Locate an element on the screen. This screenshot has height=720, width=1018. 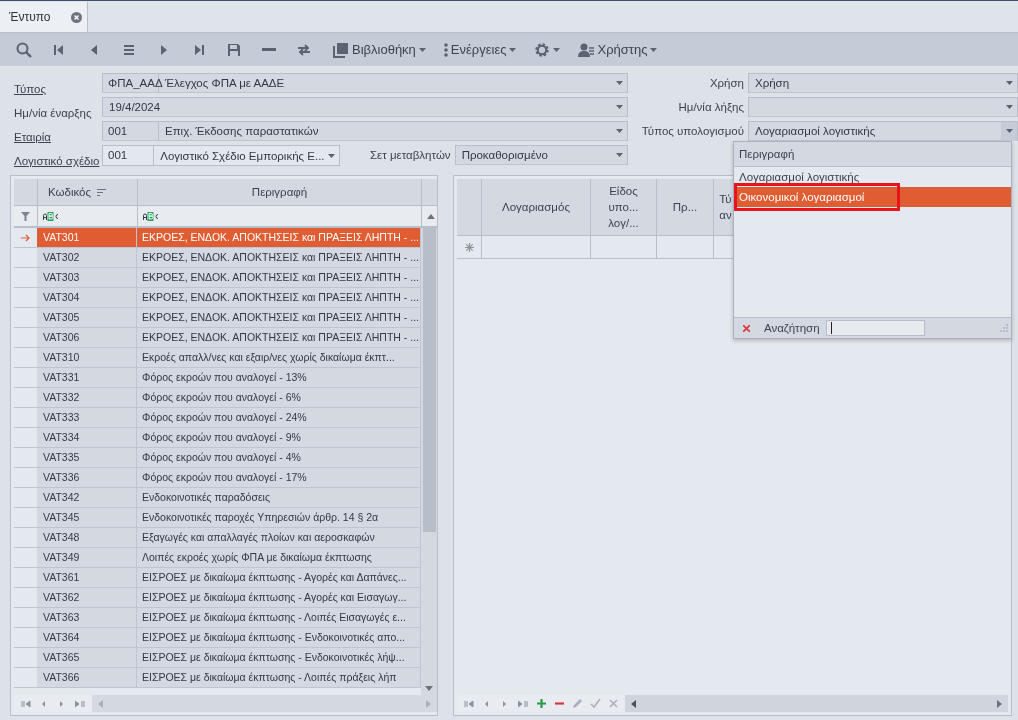
column-header: Περιγραφή is located at coordinates (280, 192).